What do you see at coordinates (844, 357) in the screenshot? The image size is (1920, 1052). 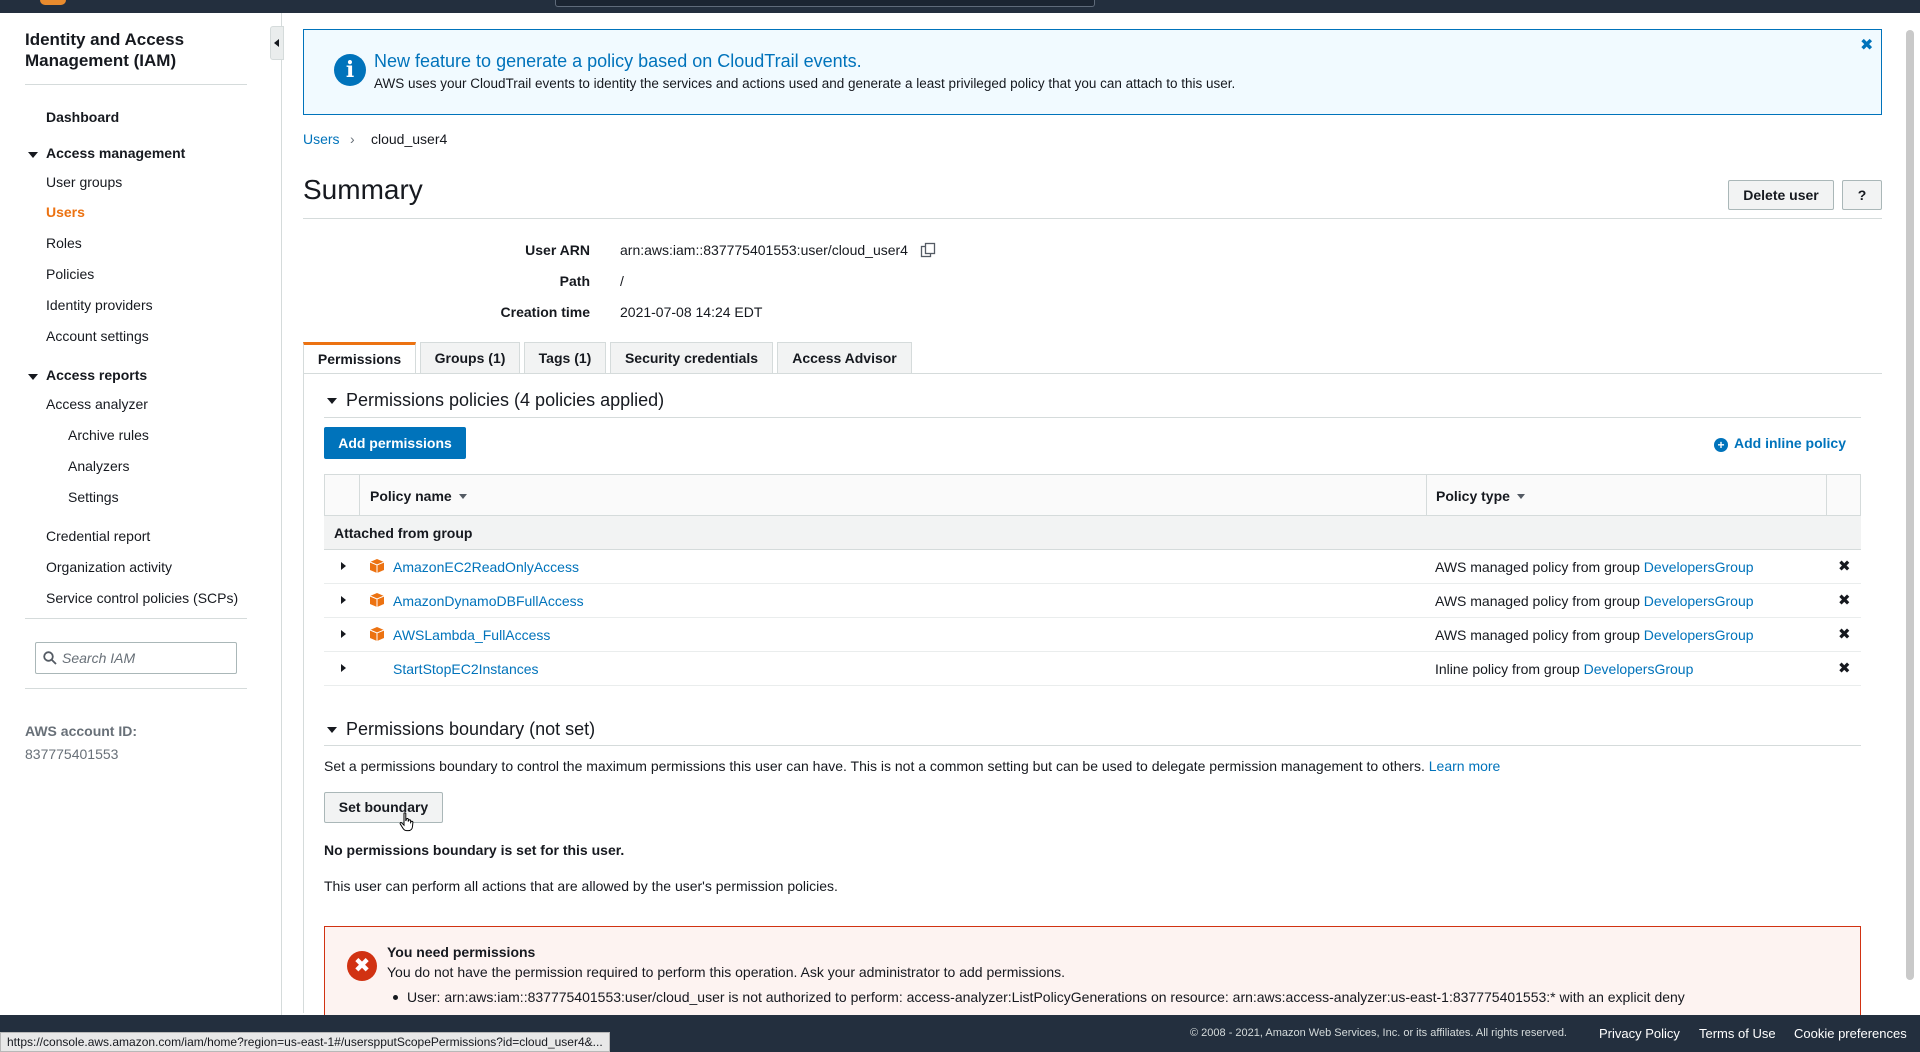 I see `tab-access-advisor: Access Advisor` at bounding box center [844, 357].